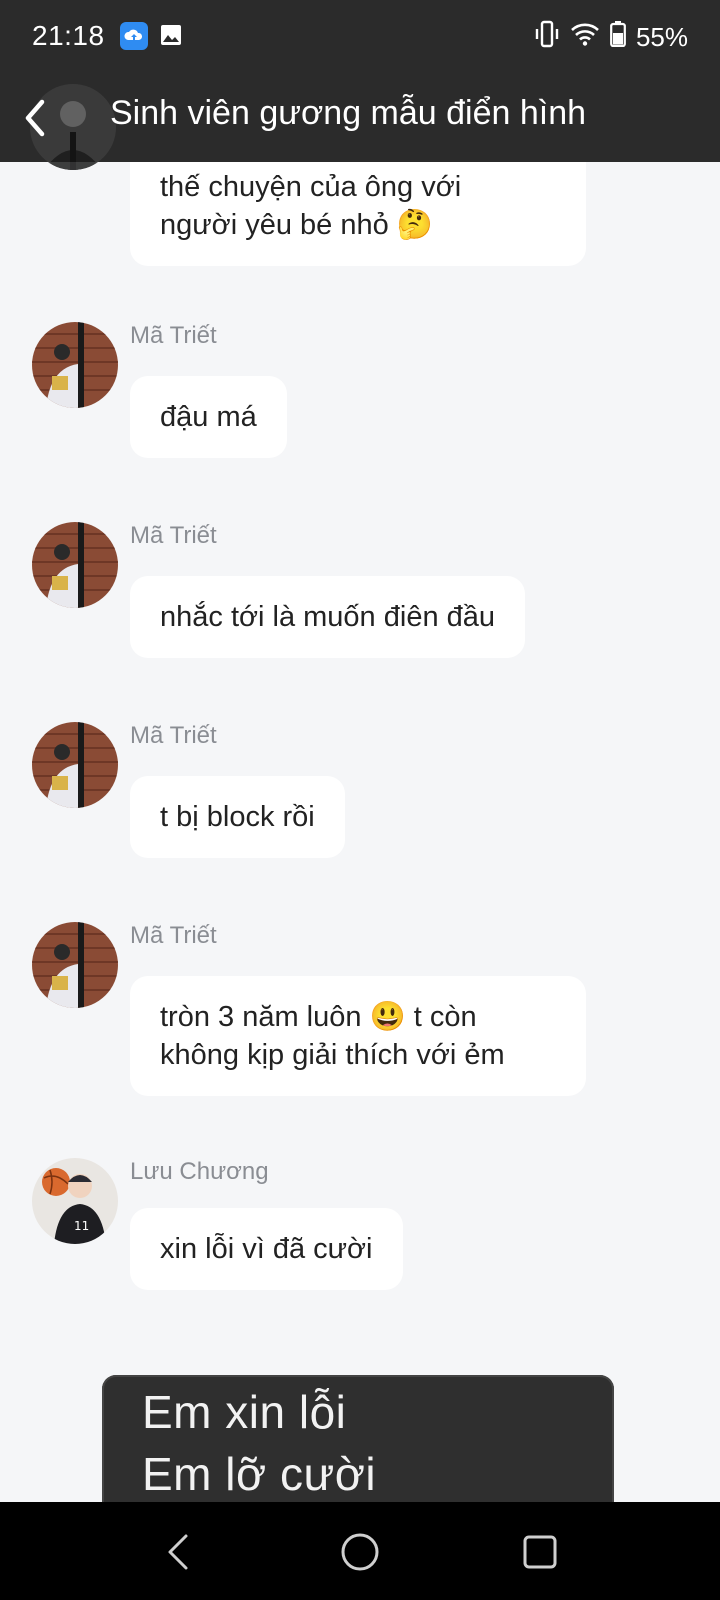  What do you see at coordinates (134, 36) in the screenshot?
I see `cloud-upload-icon` at bounding box center [134, 36].